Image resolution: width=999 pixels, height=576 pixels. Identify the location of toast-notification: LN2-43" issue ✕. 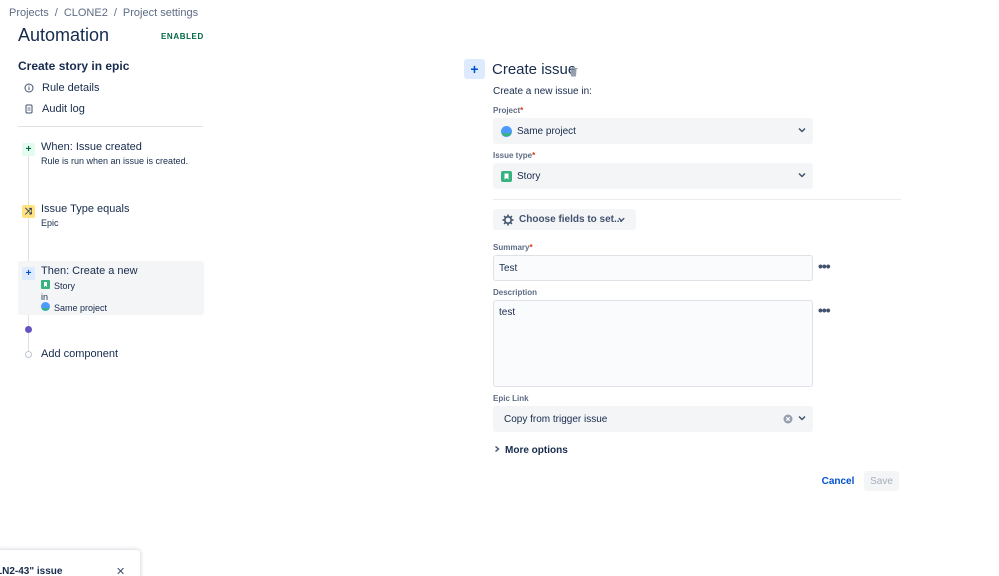
(70, 563).